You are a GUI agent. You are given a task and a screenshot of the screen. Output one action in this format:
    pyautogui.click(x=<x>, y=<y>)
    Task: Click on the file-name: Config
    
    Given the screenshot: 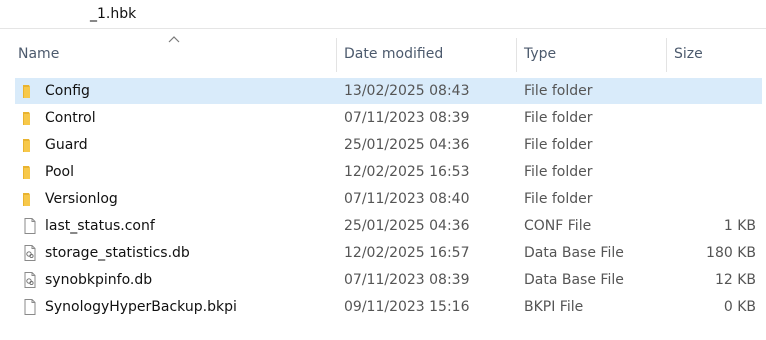 What is the action you would take?
    pyautogui.click(x=67, y=91)
    